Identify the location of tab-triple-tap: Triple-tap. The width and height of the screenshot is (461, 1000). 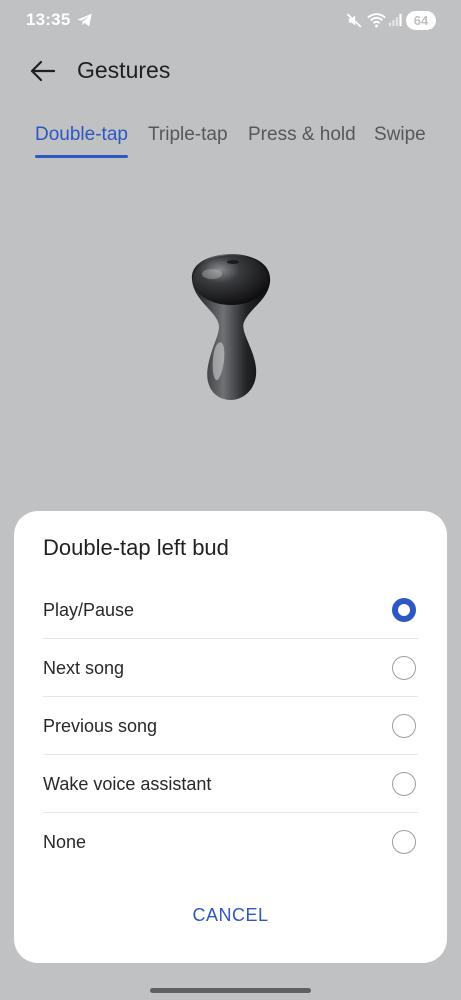
(188, 135).